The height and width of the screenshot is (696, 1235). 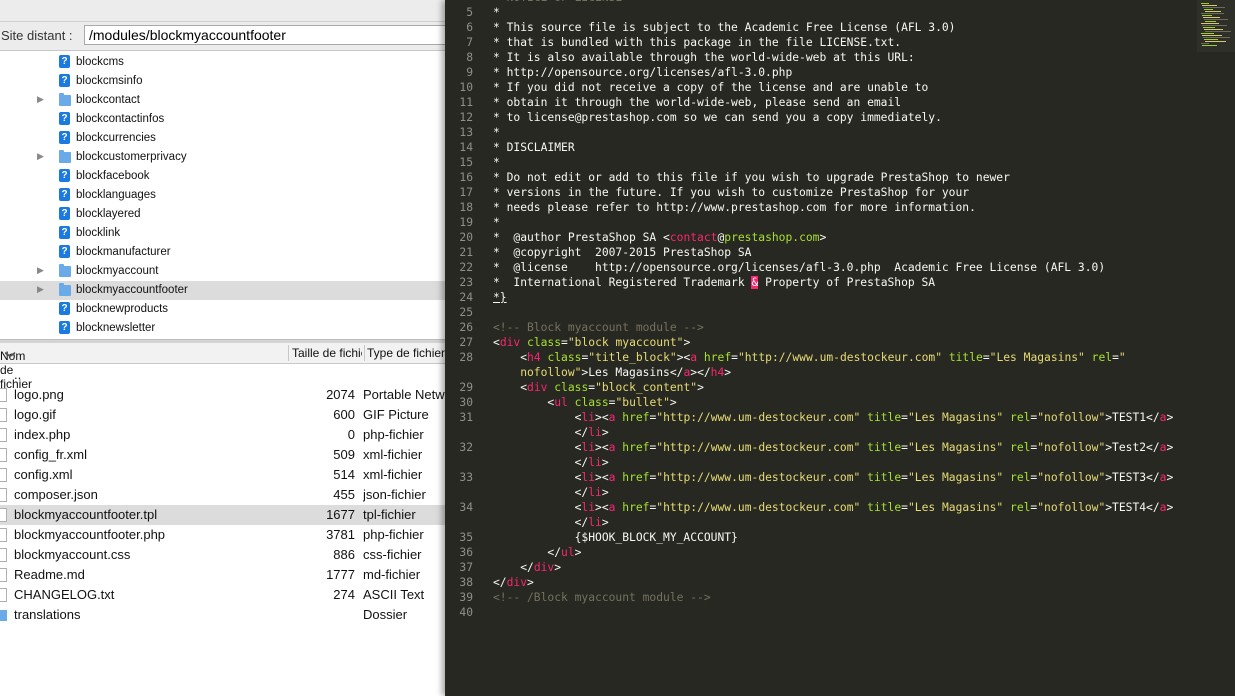 I want to click on tree-item-blocklayered: ? blocklayered, so click(x=222, y=214).